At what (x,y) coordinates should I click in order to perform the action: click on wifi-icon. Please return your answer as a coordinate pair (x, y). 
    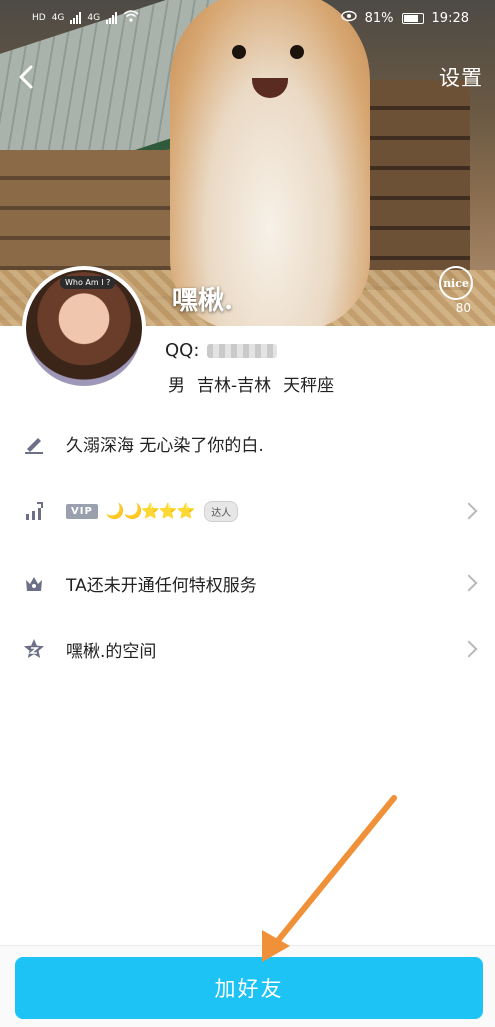
    Looking at the image, I should click on (131, 18).